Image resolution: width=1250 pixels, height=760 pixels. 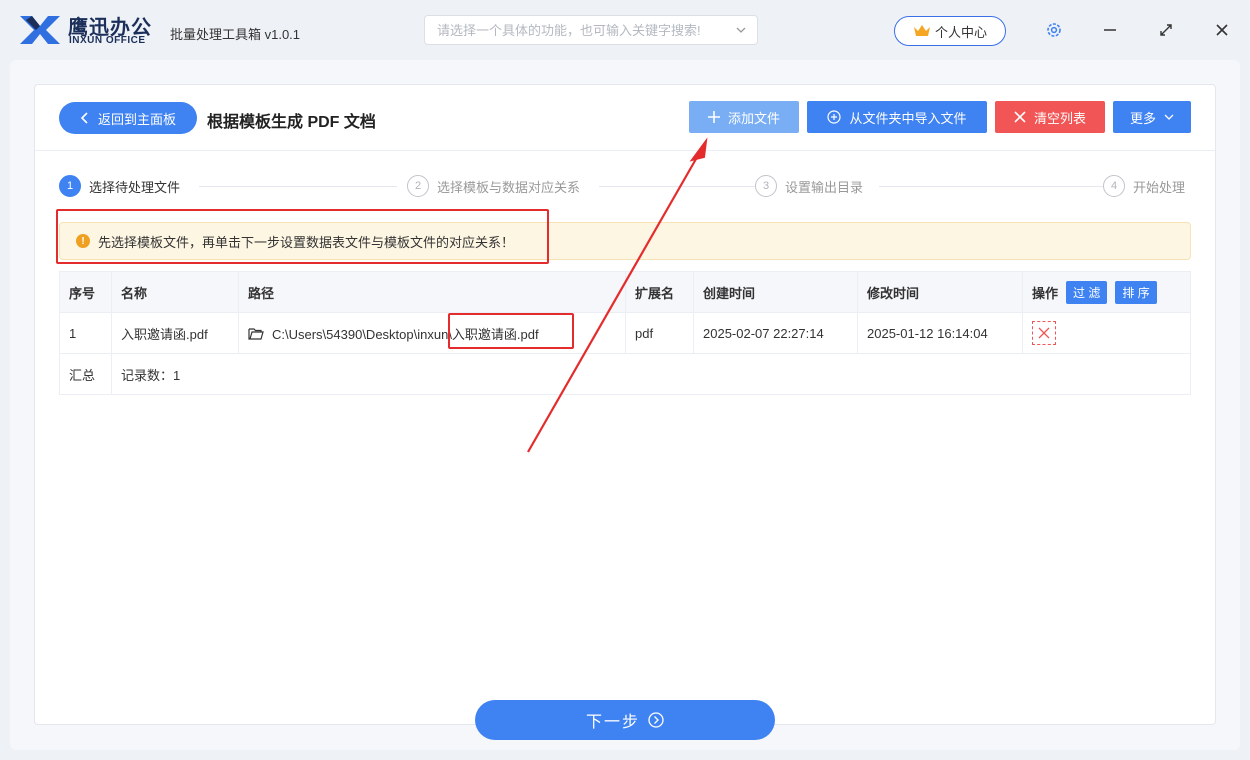 I want to click on step-number: 1, so click(x=70, y=186).